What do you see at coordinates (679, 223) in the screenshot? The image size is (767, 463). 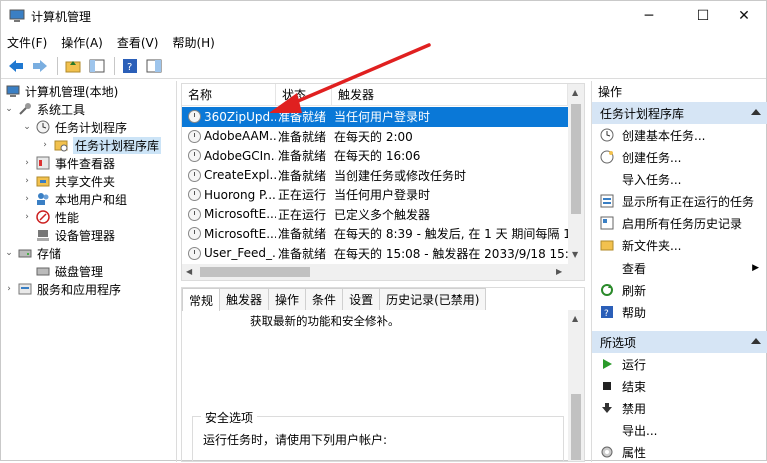 I see `action-enable-history: 启用所有任务历史记录` at bounding box center [679, 223].